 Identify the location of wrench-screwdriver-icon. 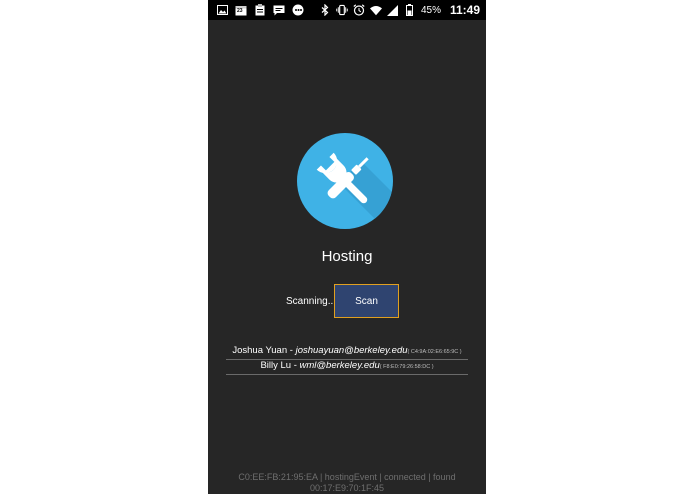
(345, 181).